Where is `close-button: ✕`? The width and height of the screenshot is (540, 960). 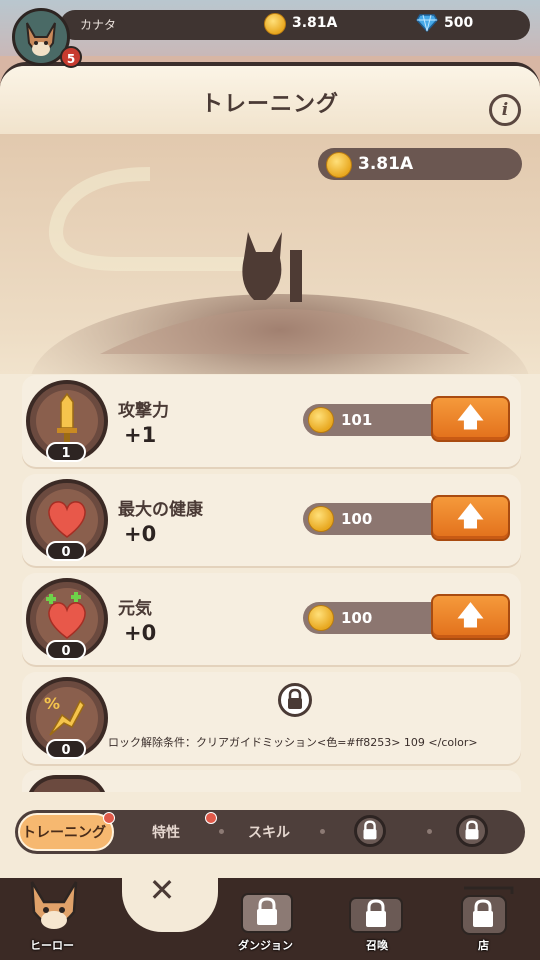 close-button: ✕ is located at coordinates (162, 890).